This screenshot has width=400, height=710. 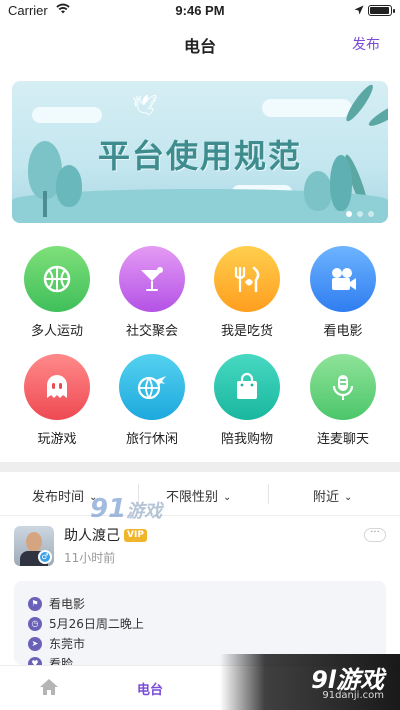 I want to click on basketball-icon, so click(x=57, y=279).